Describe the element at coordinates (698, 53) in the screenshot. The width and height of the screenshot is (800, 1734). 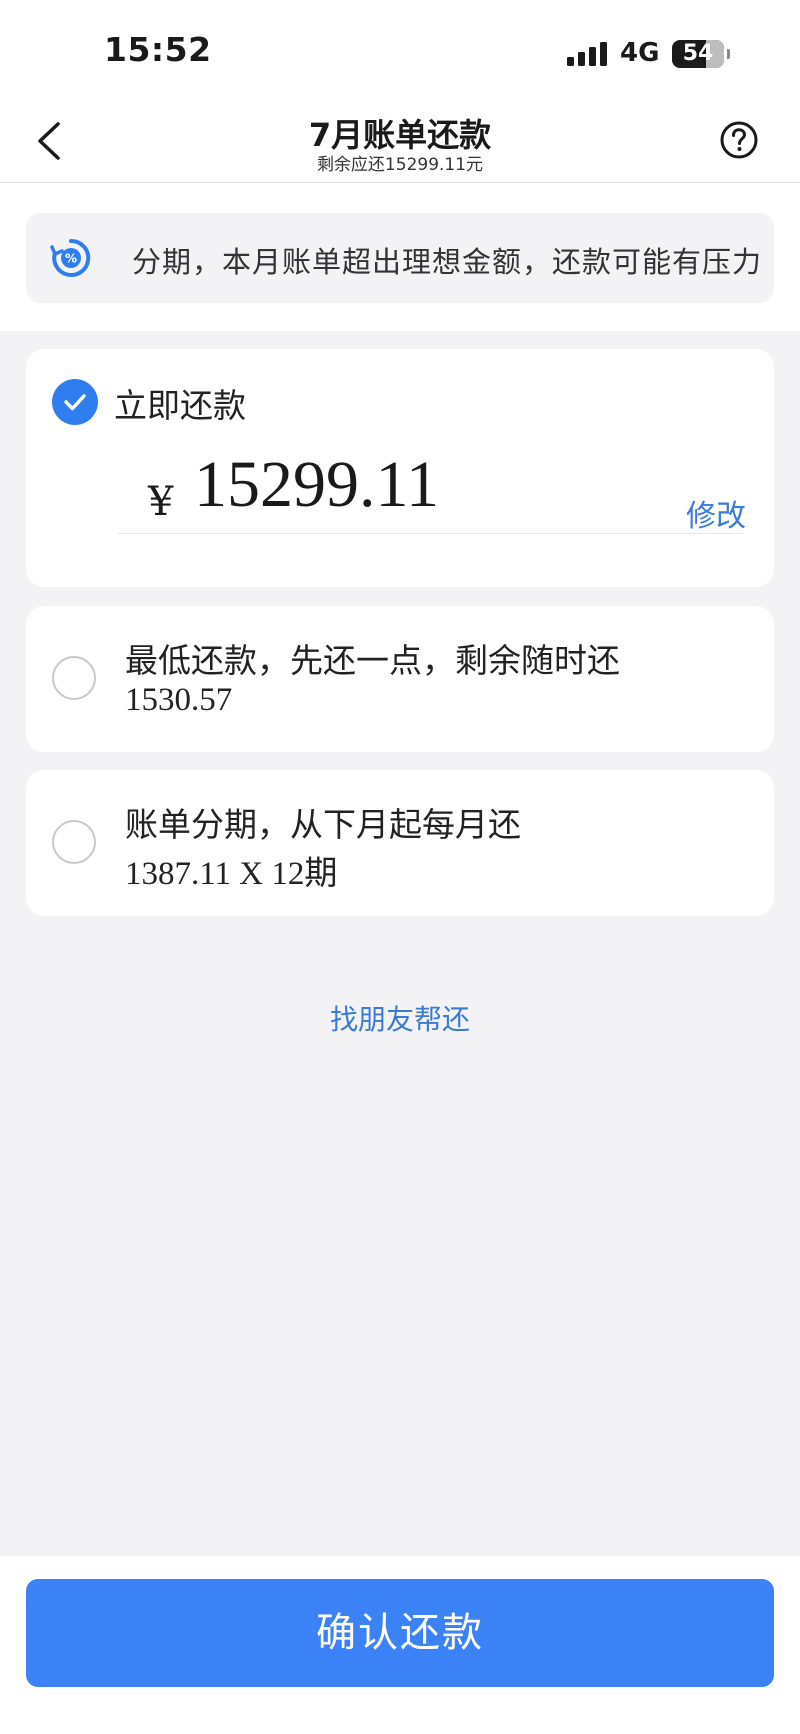
I see `battery-level: 54` at that location.